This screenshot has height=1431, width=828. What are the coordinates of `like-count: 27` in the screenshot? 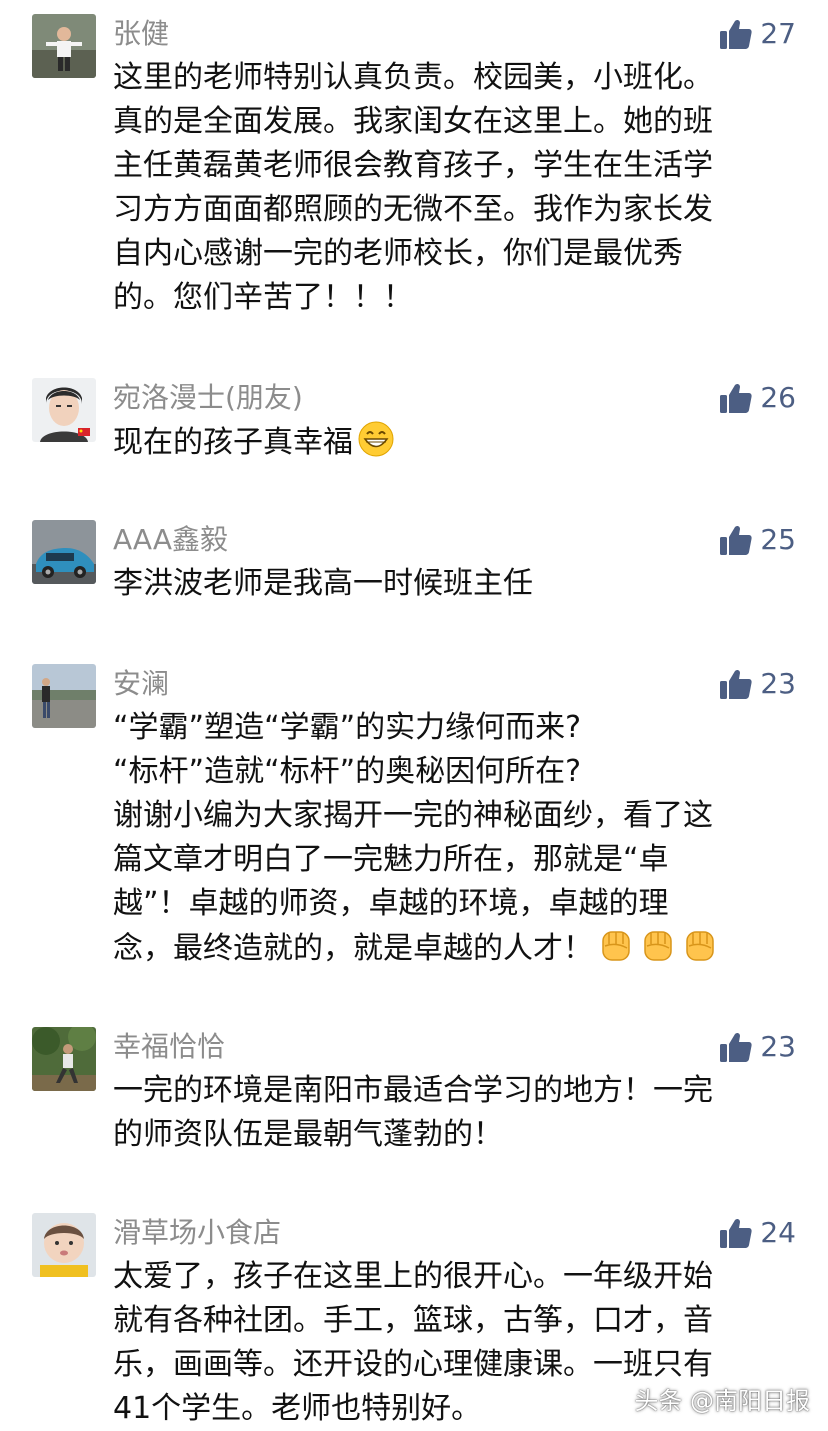 It's located at (778, 33).